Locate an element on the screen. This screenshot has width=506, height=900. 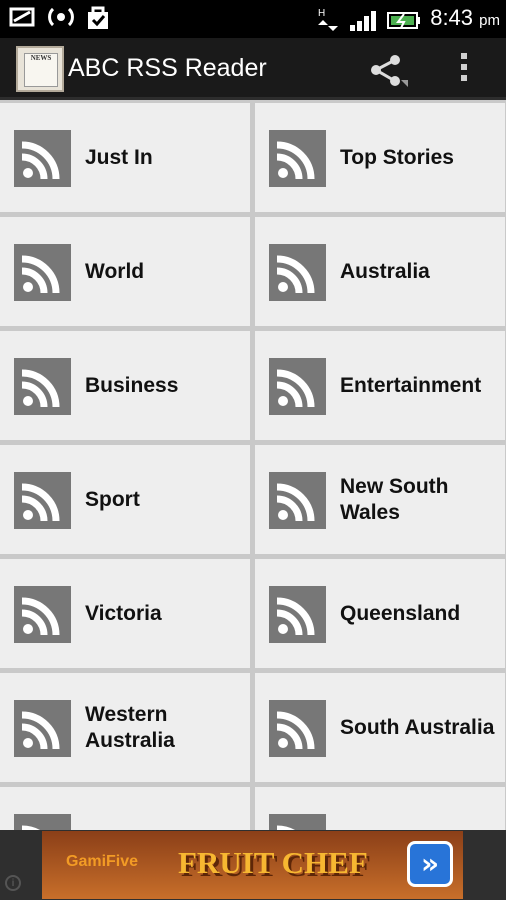
signal-icon is located at coordinates (363, 20).